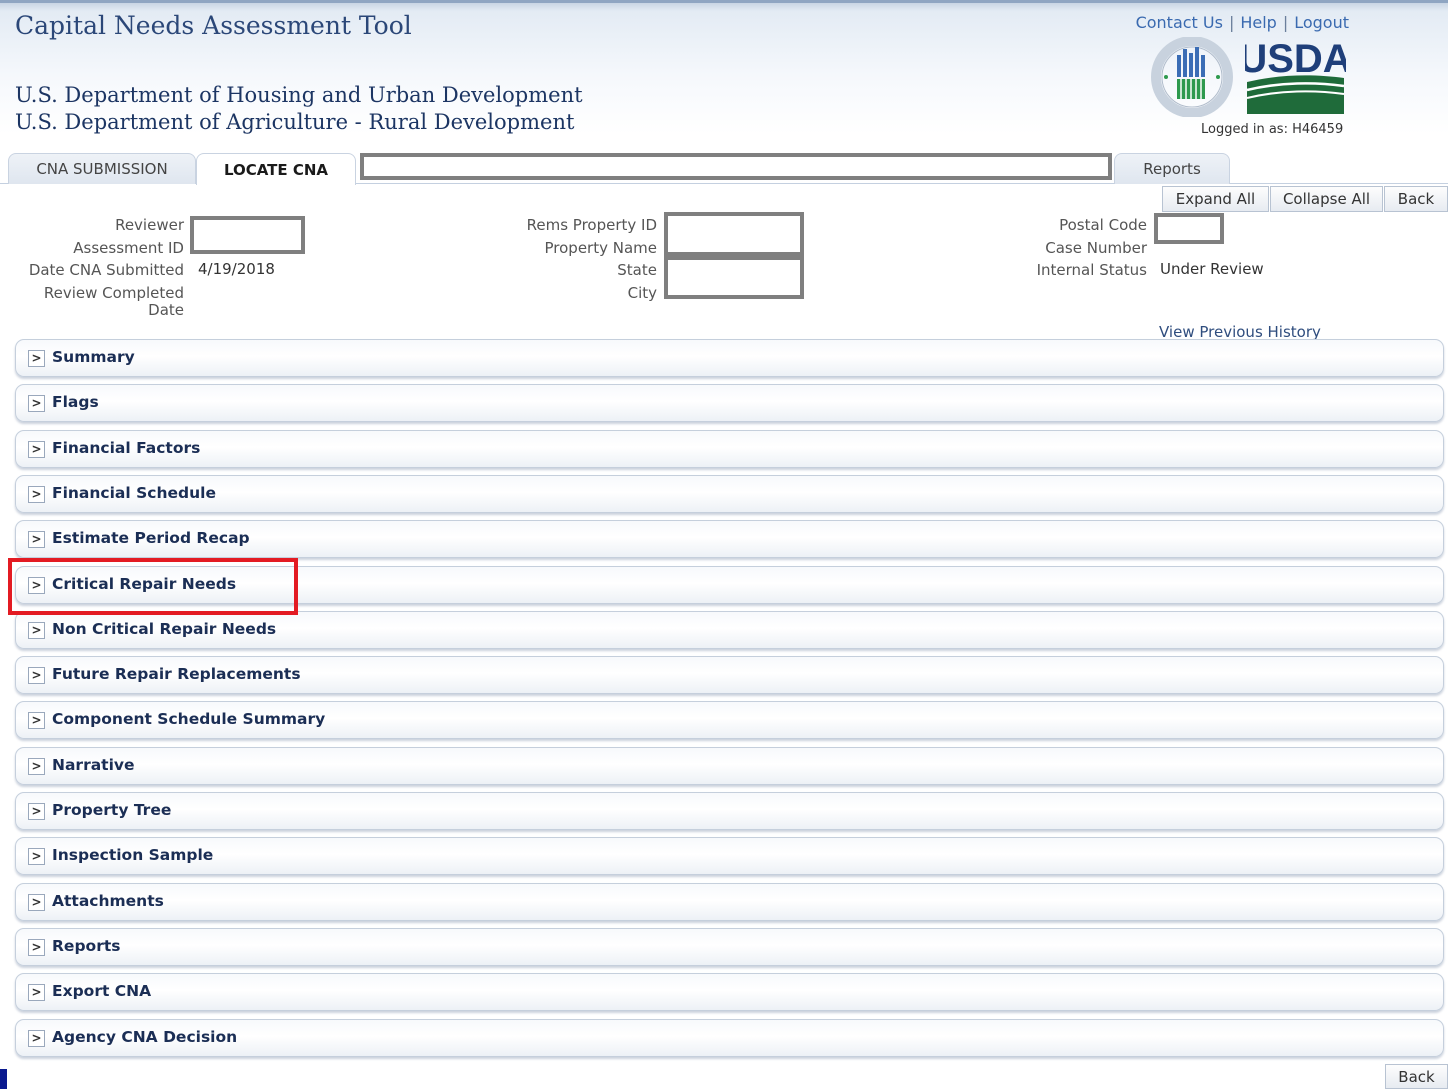 The width and height of the screenshot is (1448, 1089). What do you see at coordinates (213, 25) in the screenshot?
I see `app-title: Capital Needs Assessment Tool` at bounding box center [213, 25].